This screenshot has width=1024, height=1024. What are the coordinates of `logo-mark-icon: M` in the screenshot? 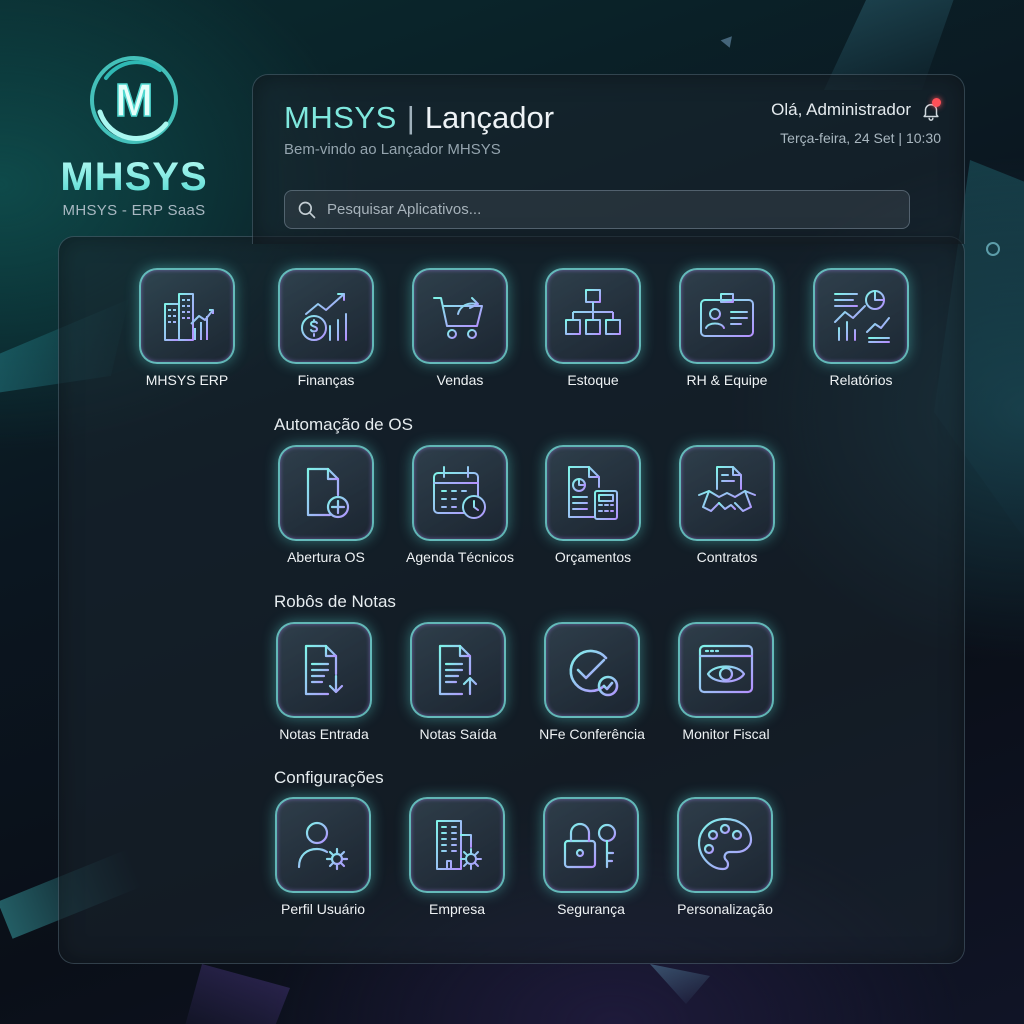 It's located at (134, 100).